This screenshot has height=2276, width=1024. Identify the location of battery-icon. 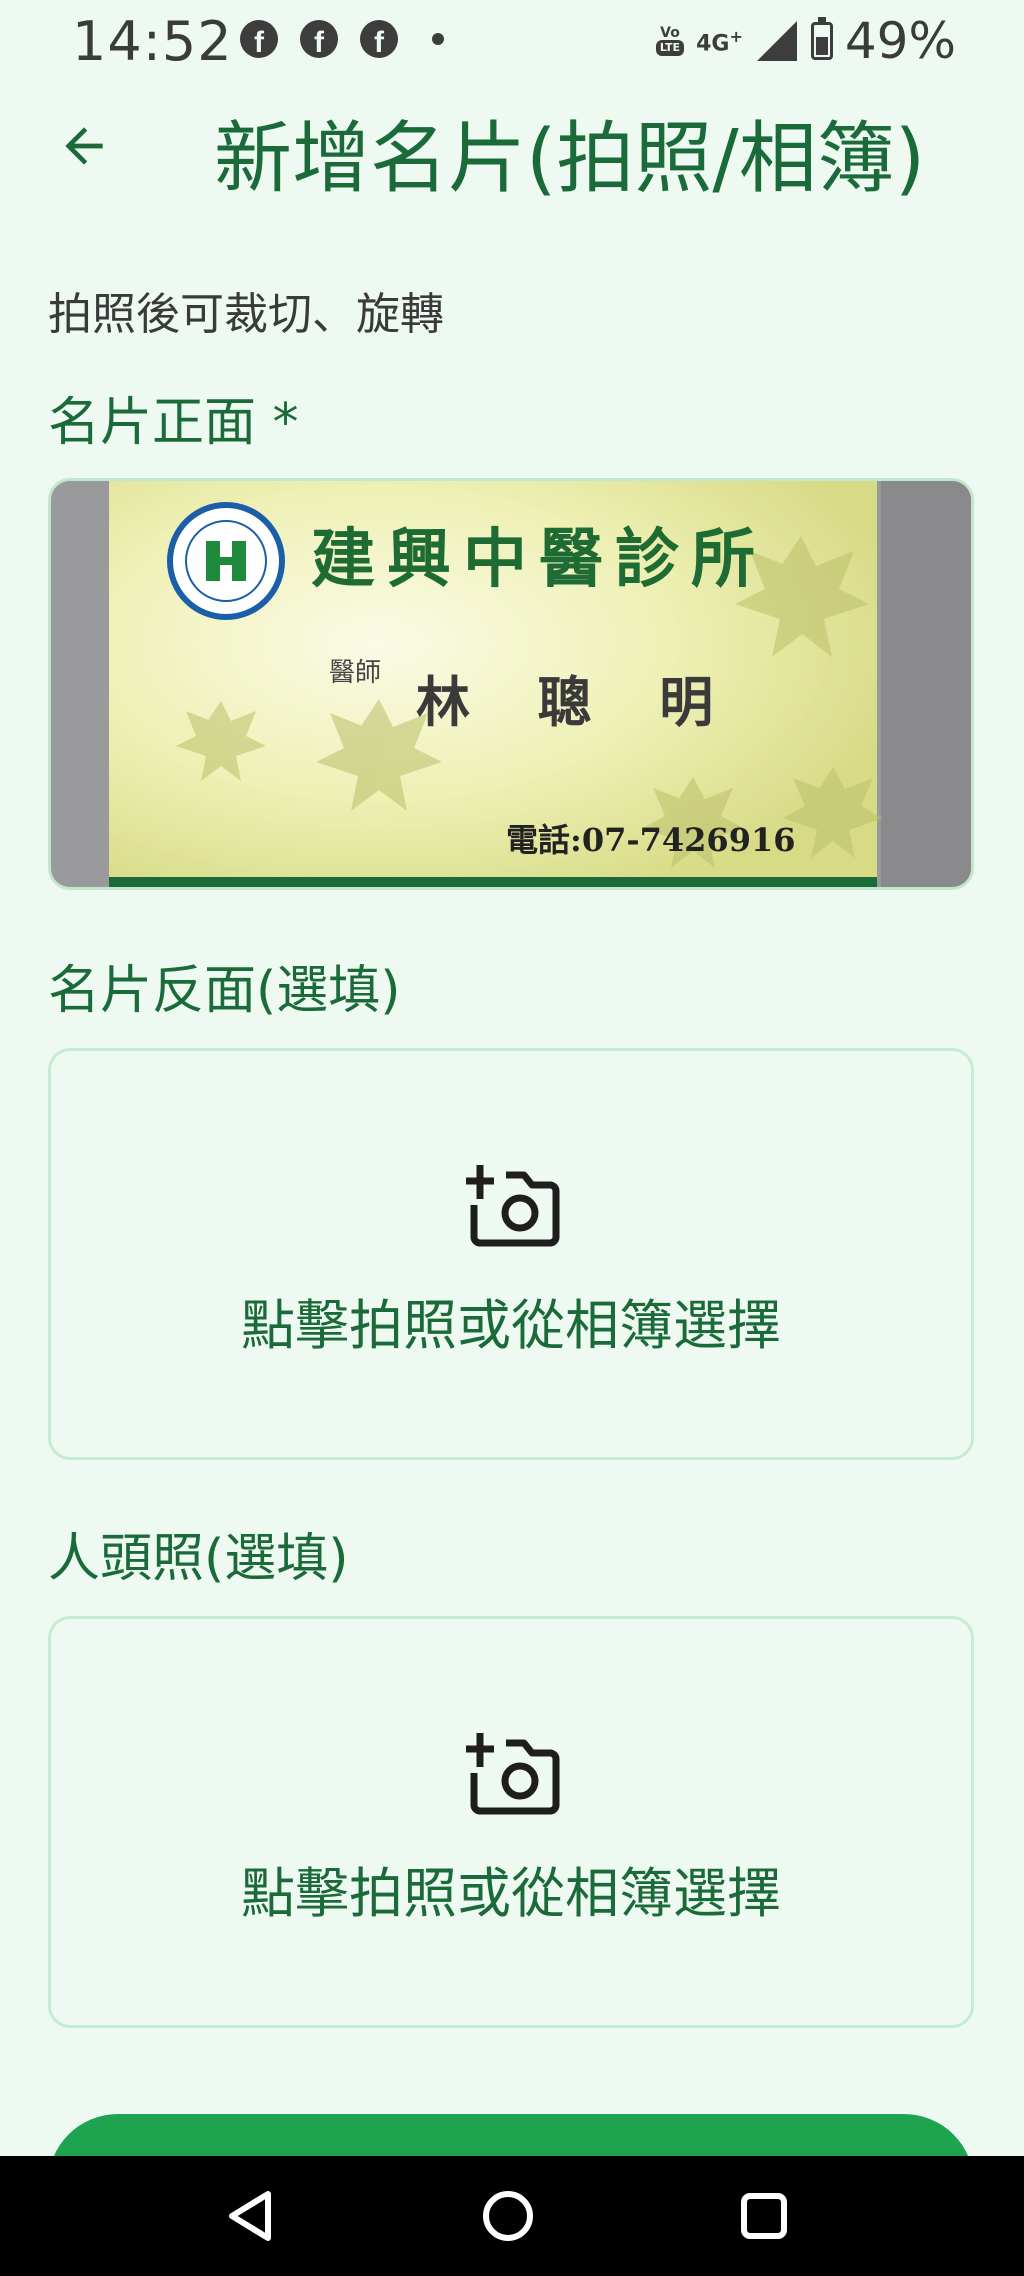
(821, 38).